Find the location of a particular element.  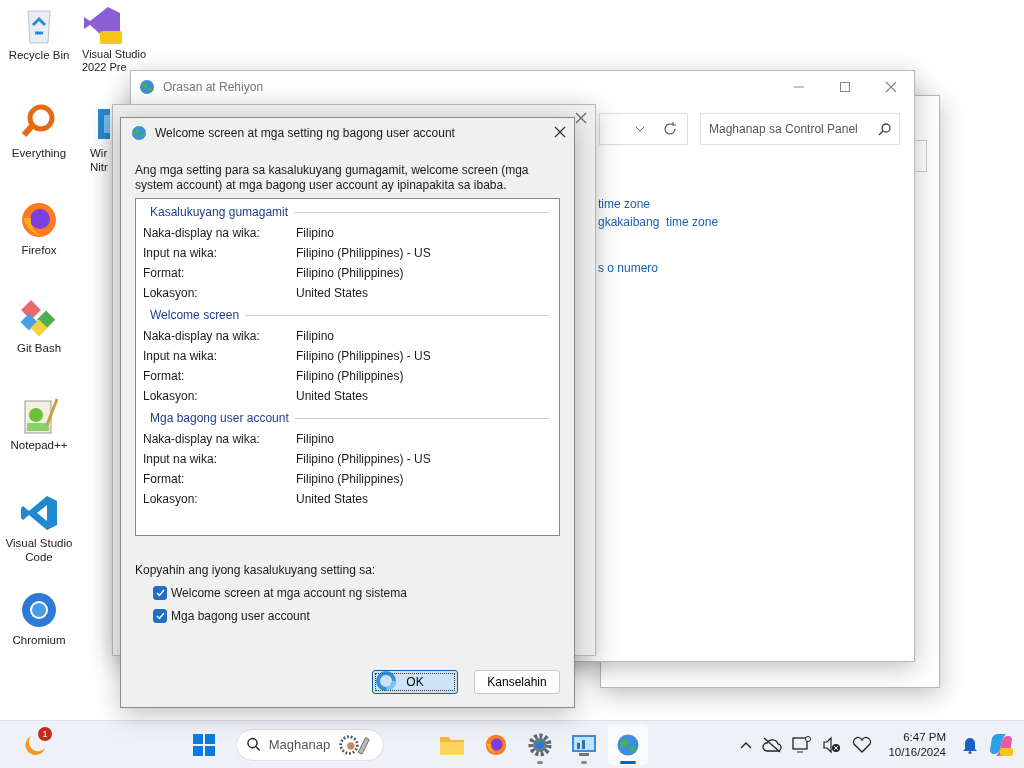

desktop-icon-label: Notepad++ is located at coordinates (39, 445).